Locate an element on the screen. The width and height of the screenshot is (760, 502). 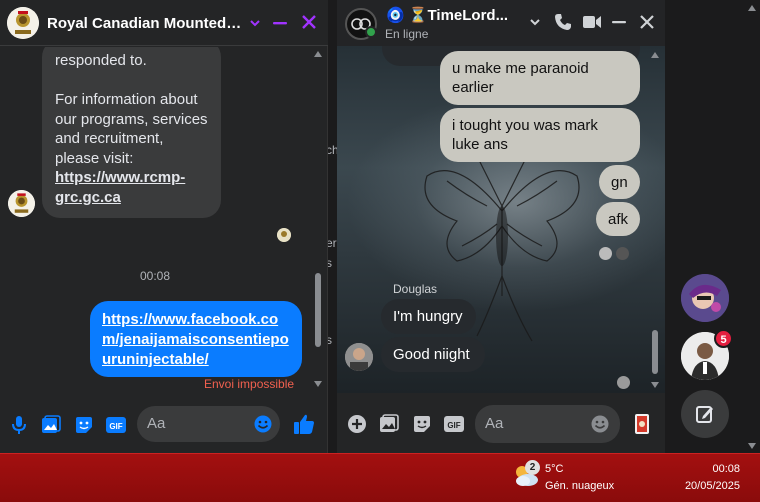
chat-header: 🧿 ⏳TimeLord... En ligne is located at coordinates (501, 23).